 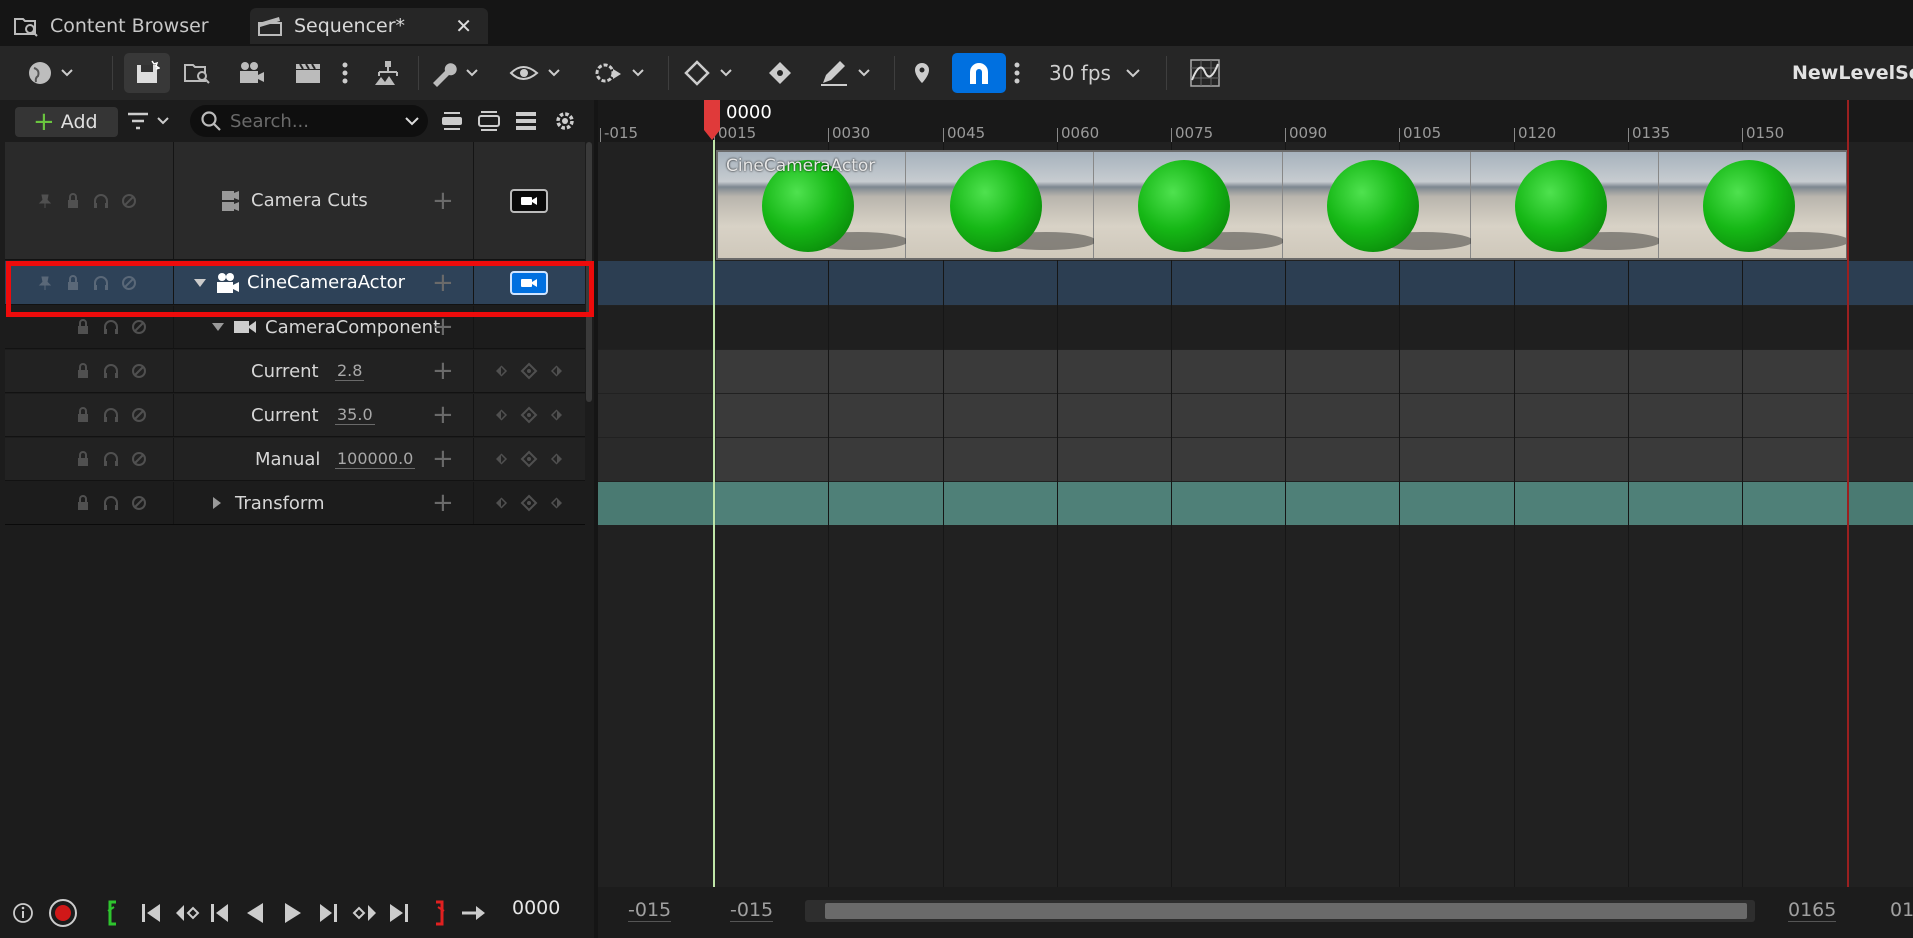 I want to click on step-forward-button, so click(x=328, y=913).